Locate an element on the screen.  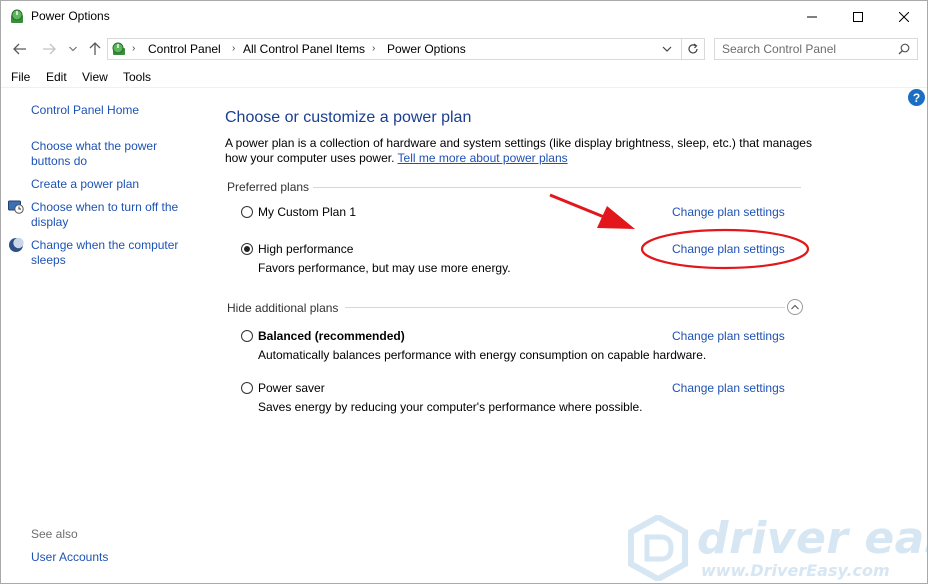
watermark: driver easy www.DriverEasy.com is located at coordinates (777, 547).